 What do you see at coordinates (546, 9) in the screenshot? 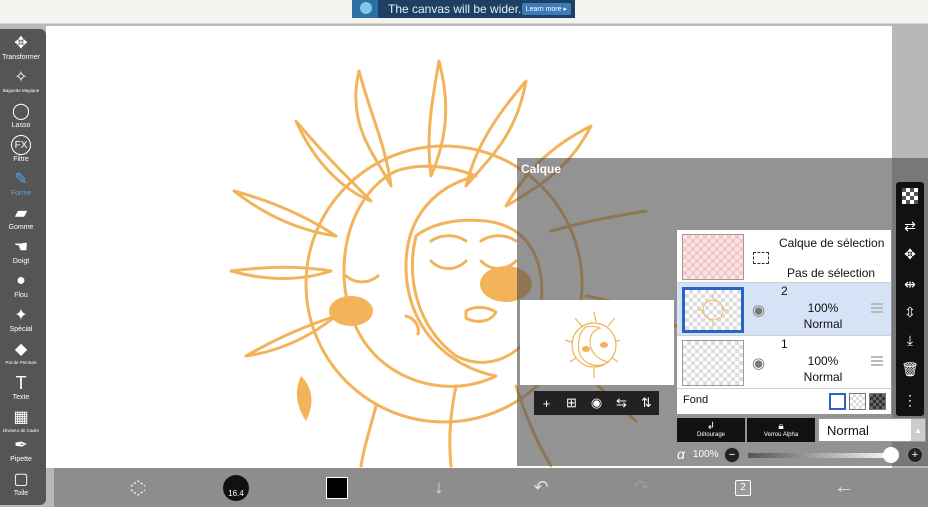
I see `ad-learn-more-button: Learn more ▸` at bounding box center [546, 9].